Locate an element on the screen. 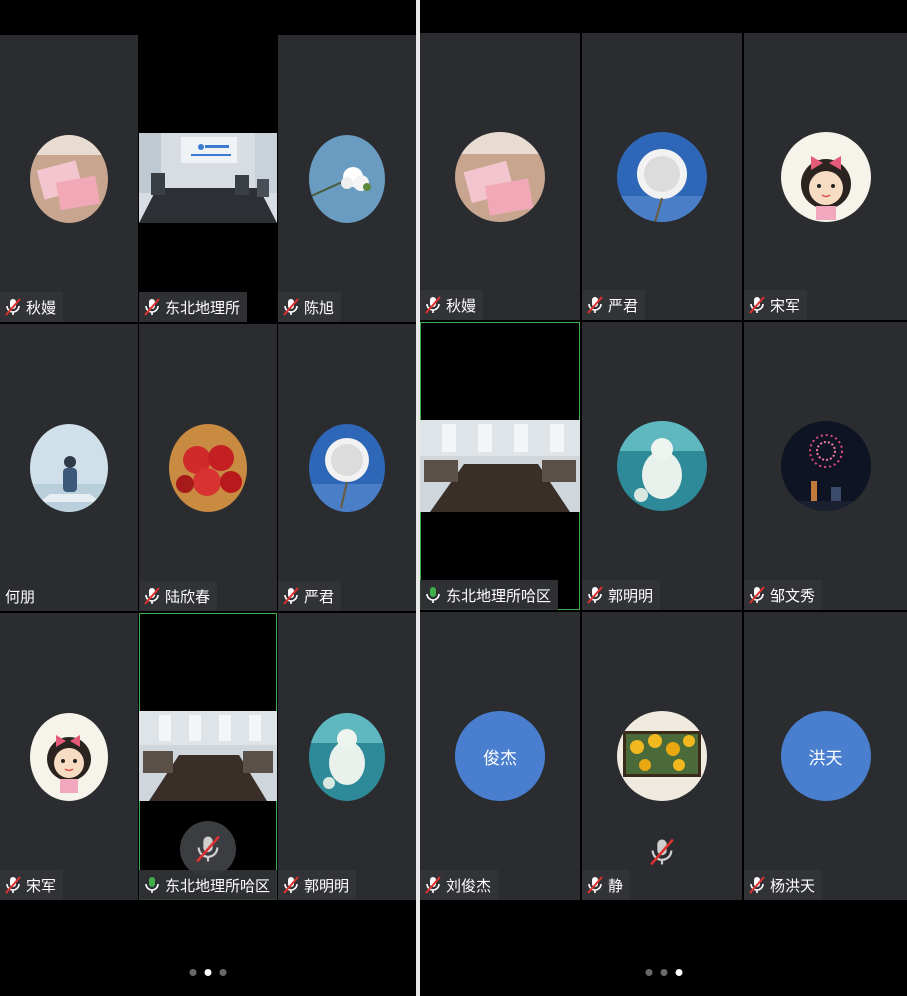 This screenshot has width=907, height=996. participant-tile: 静 is located at coordinates (662, 756).